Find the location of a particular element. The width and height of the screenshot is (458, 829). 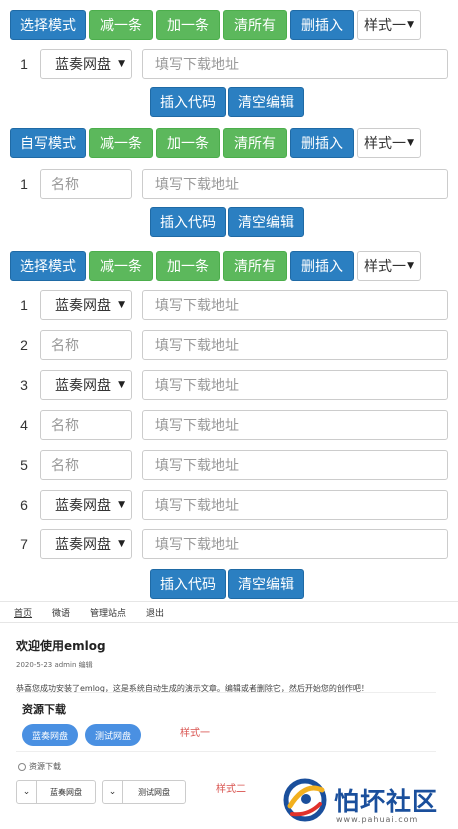

post-meta: 2020-5-23 admin 编辑 is located at coordinates (54, 665).